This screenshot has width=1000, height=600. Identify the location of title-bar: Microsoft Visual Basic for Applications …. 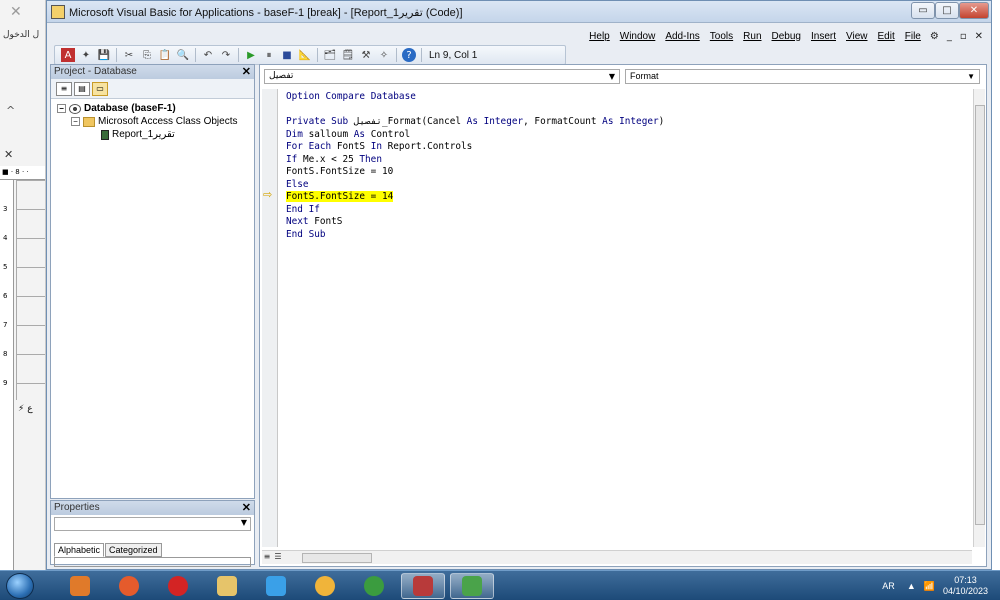
(519, 12).